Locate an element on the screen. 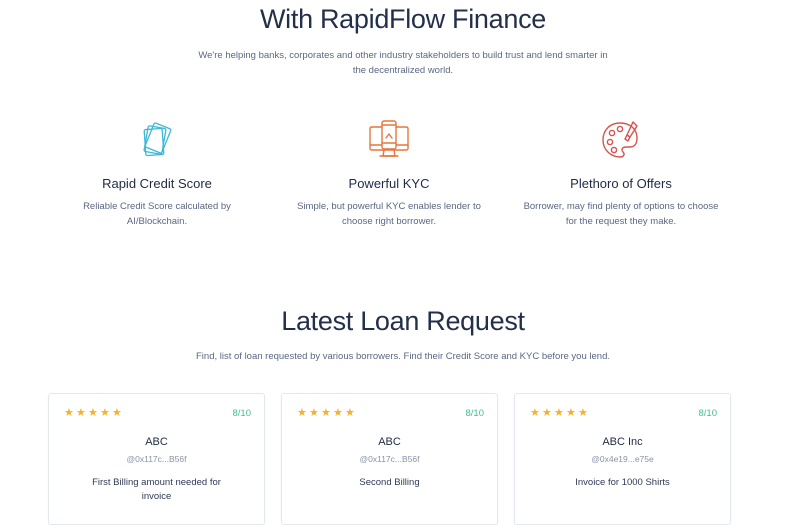 The image size is (806, 525). feature-desc-line2: choose right borrower. is located at coordinates (389, 221).